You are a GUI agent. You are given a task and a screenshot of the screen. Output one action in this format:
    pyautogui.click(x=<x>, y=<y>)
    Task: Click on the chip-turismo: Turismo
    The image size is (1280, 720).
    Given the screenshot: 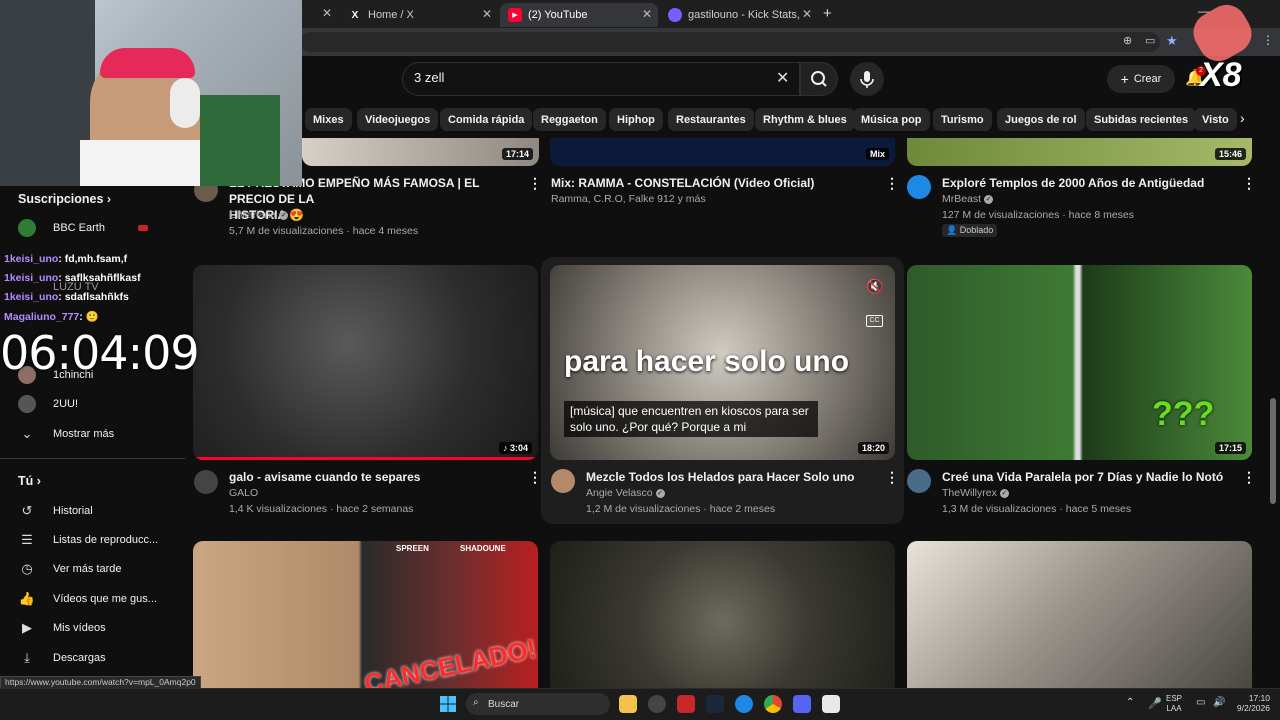 What is the action you would take?
    pyautogui.click(x=962, y=119)
    